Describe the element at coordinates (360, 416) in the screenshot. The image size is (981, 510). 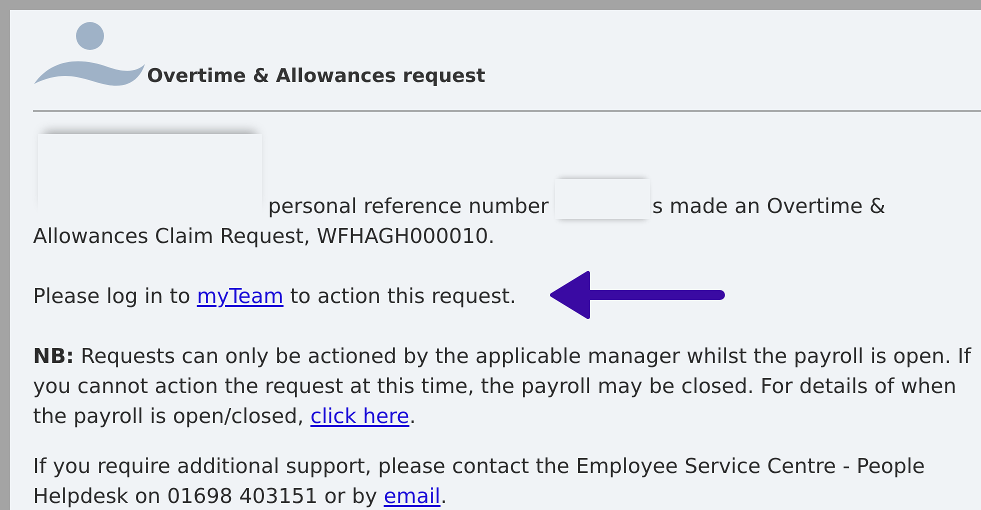
I see `link: click here` at that location.